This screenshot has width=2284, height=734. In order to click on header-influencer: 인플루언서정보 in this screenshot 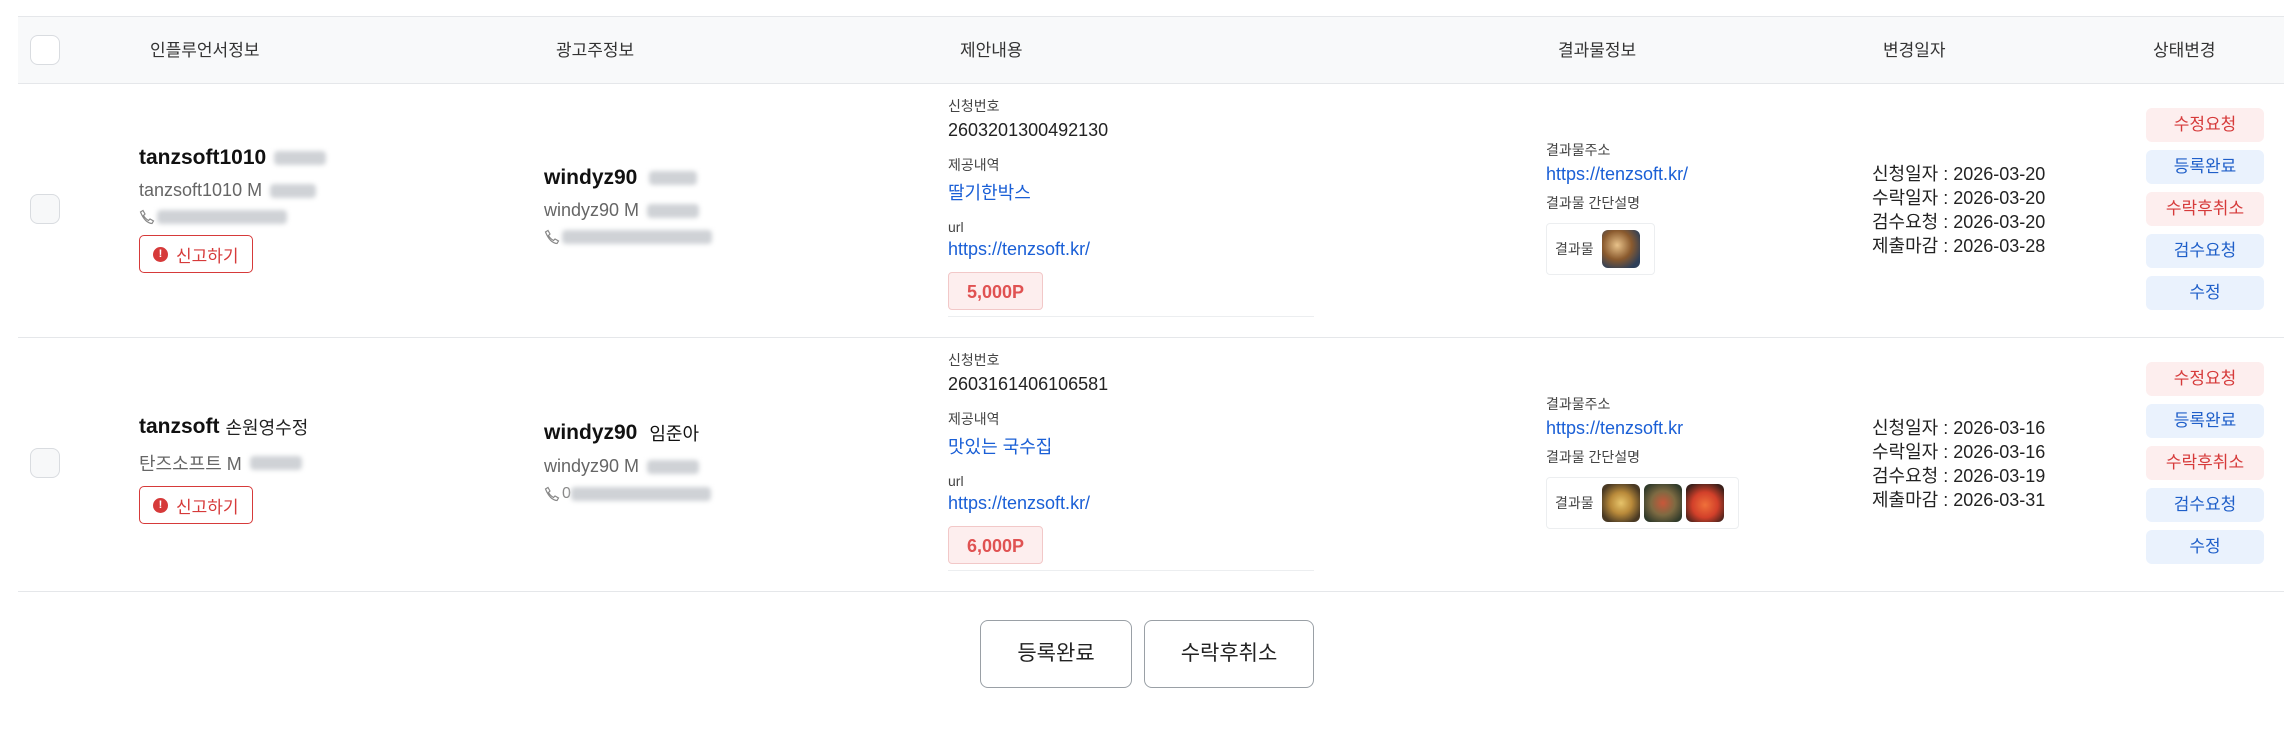, I will do `click(205, 50)`.